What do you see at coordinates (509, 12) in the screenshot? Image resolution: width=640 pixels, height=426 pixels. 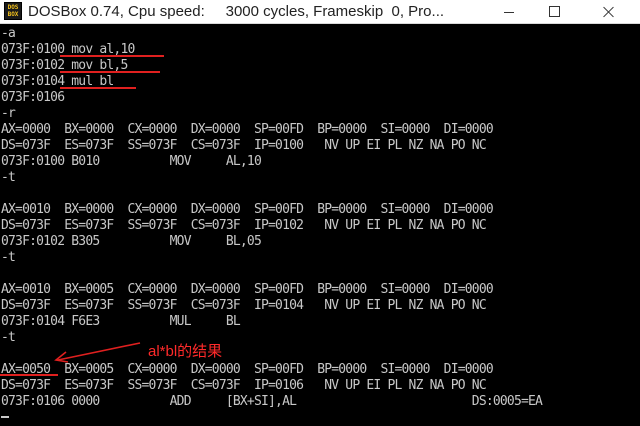 I see `minimize-icon` at bounding box center [509, 12].